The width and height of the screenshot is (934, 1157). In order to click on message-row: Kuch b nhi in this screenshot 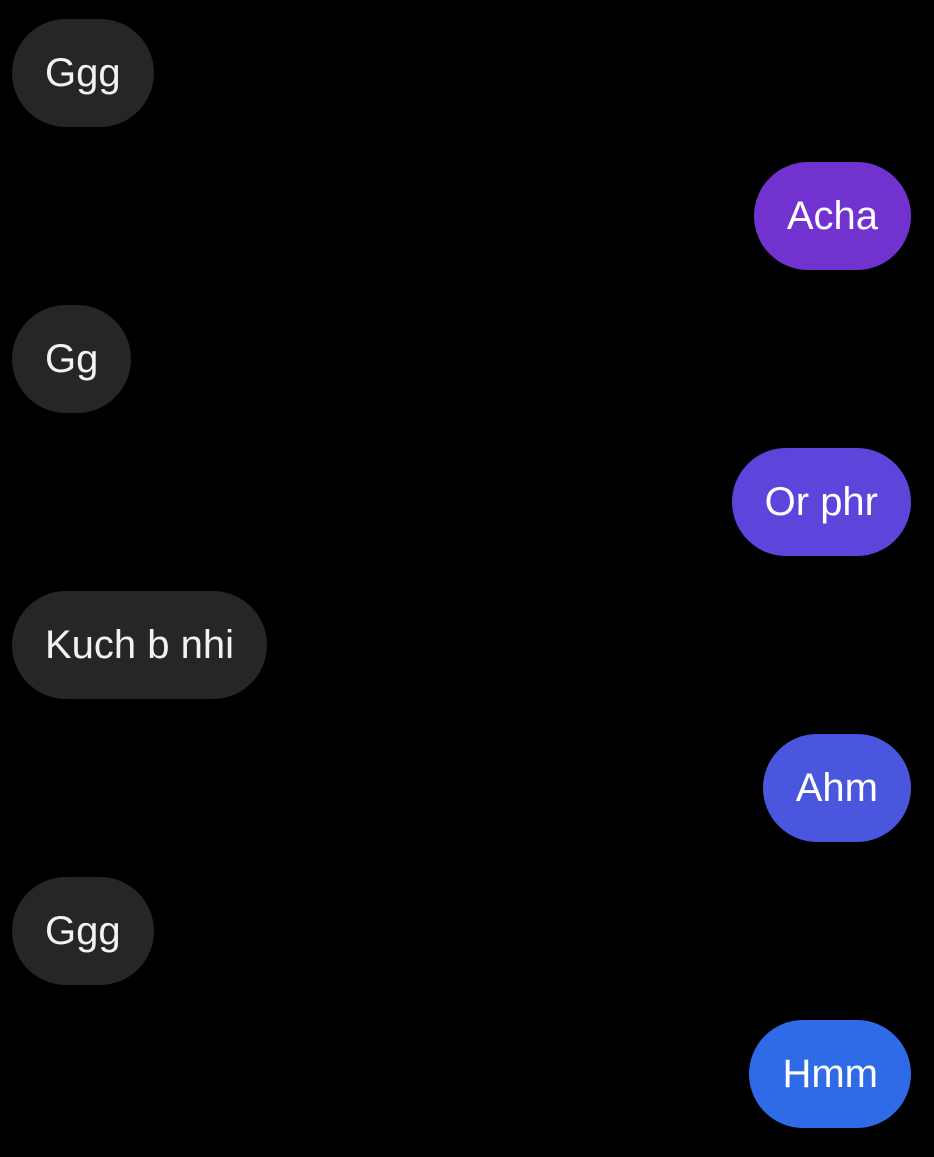, I will do `click(467, 645)`.